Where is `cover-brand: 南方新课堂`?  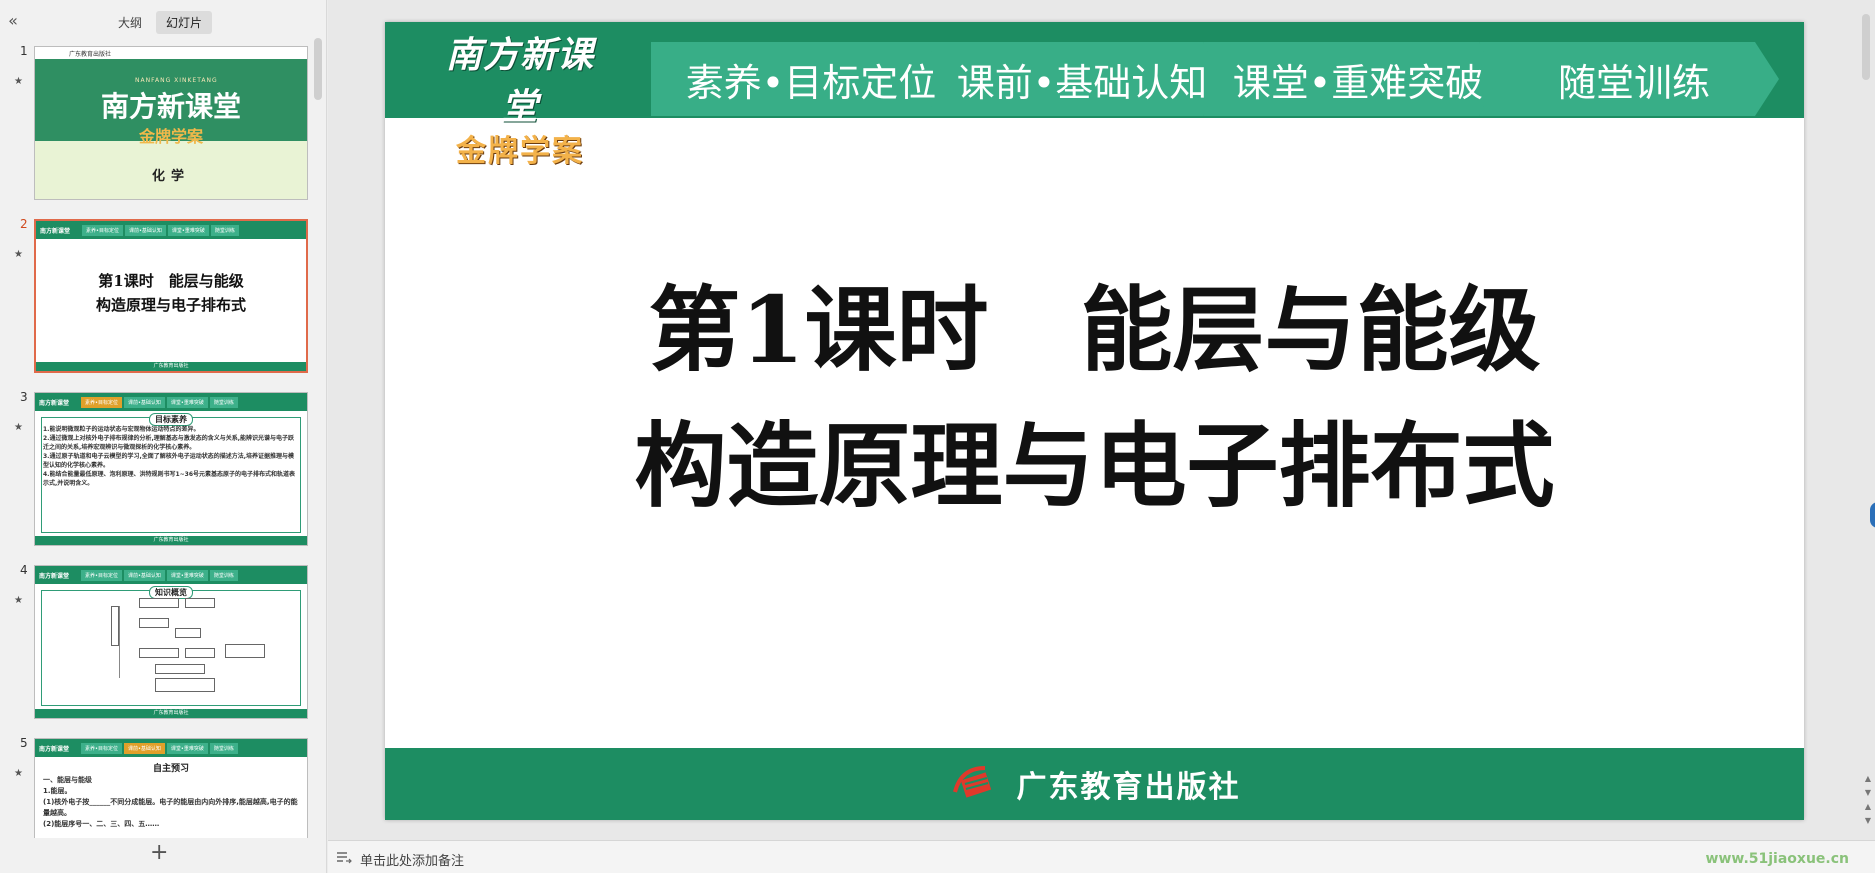
cover-brand: 南方新课堂 is located at coordinates (170, 106).